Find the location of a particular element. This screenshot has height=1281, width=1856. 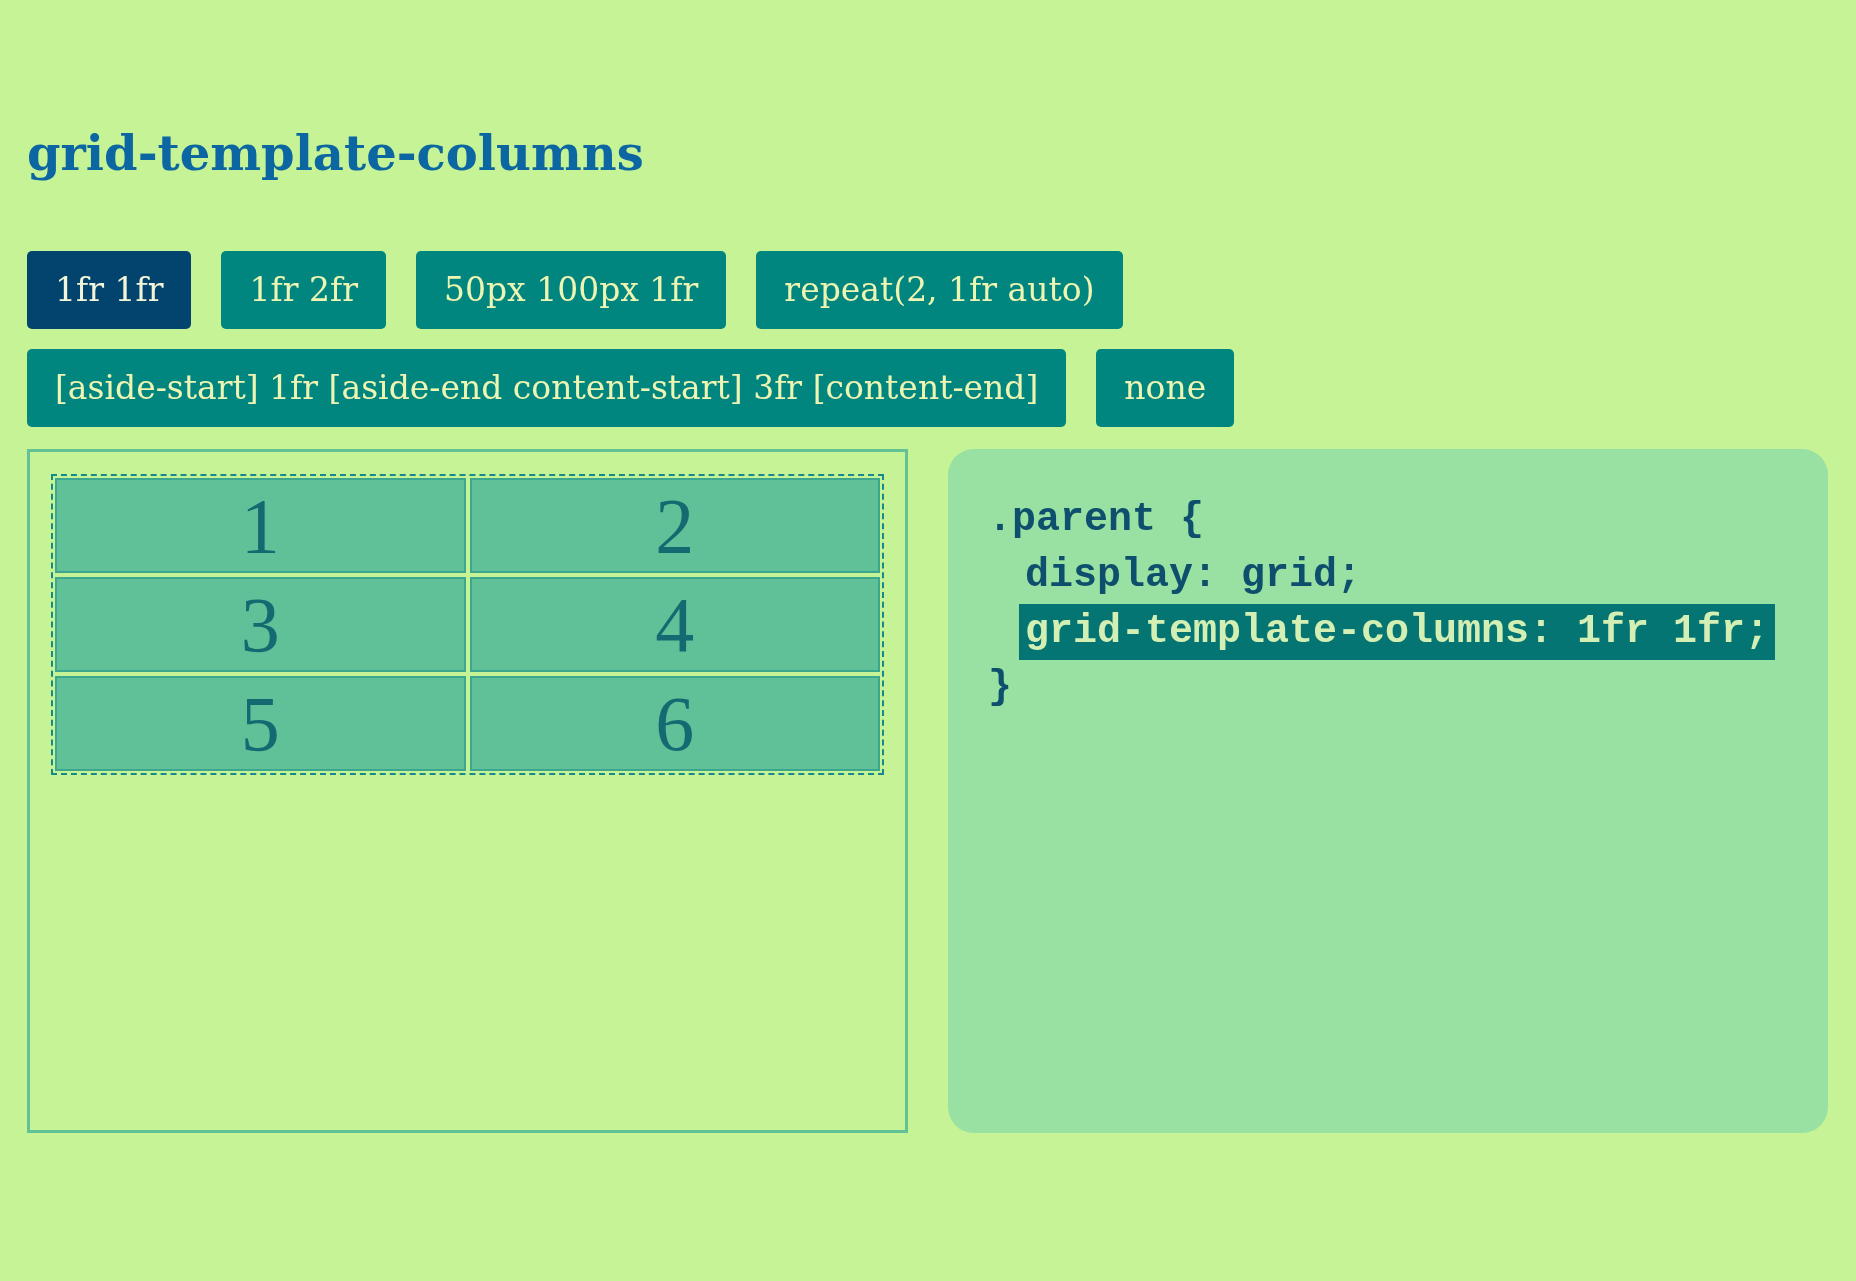

option-button: repeat(2, 1fr auto) is located at coordinates (939, 289).